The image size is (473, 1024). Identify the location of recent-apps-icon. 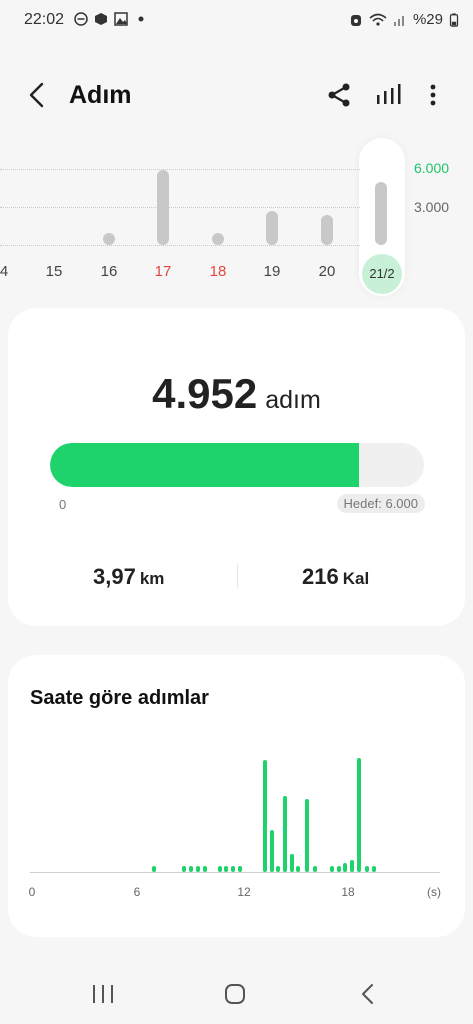
(103, 994).